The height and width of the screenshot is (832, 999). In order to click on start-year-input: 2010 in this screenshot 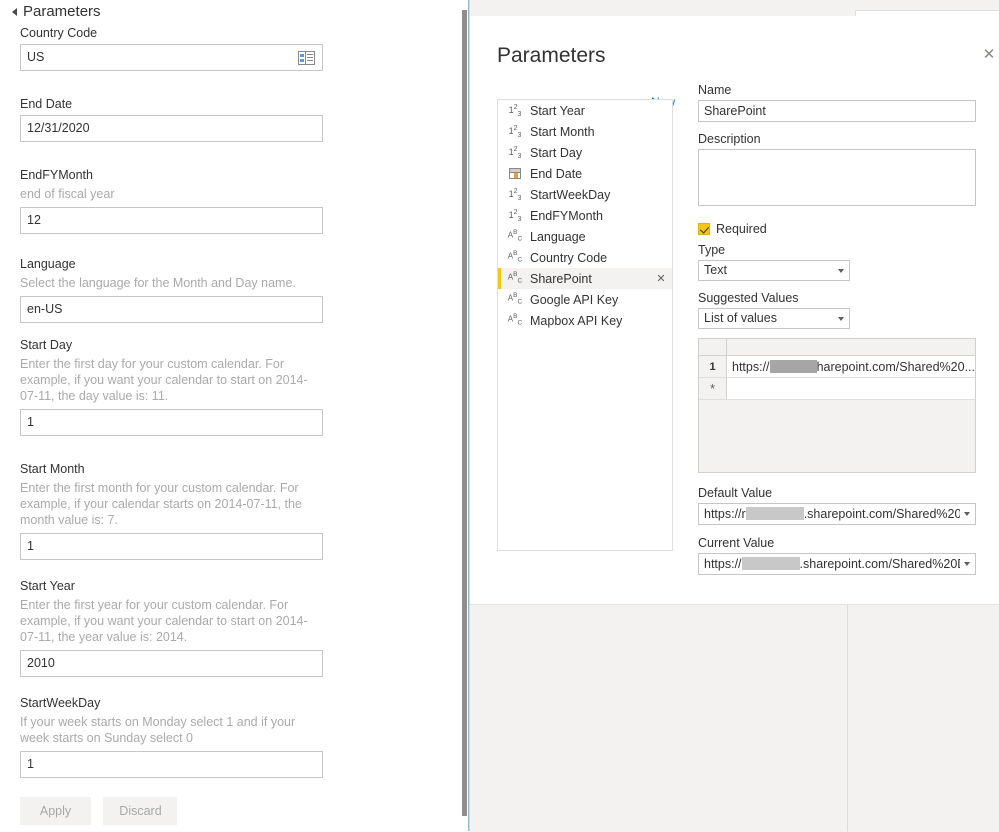, I will do `click(171, 663)`.